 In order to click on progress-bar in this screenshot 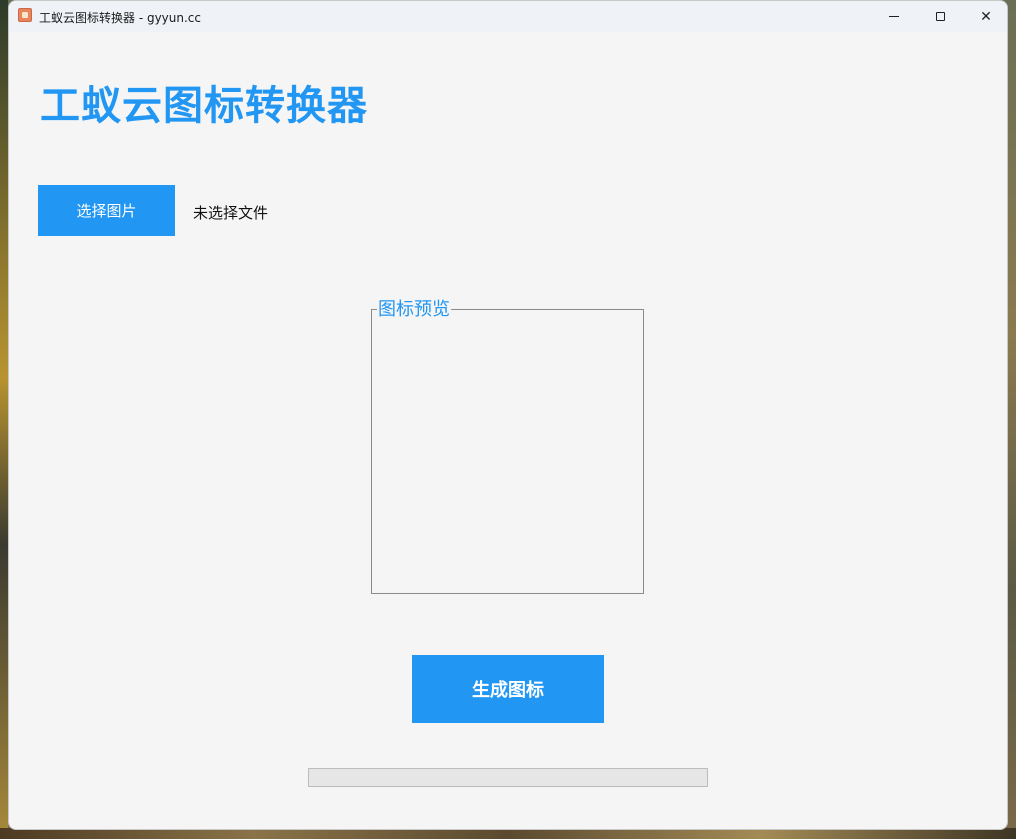, I will do `click(508, 777)`.